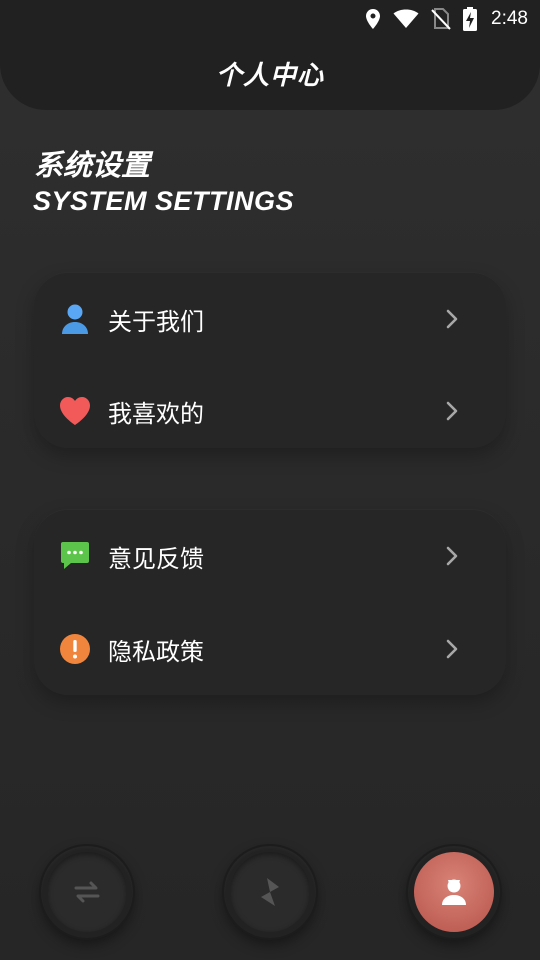 The height and width of the screenshot is (960, 540). I want to click on nav-lightning-inner, so click(270, 892).